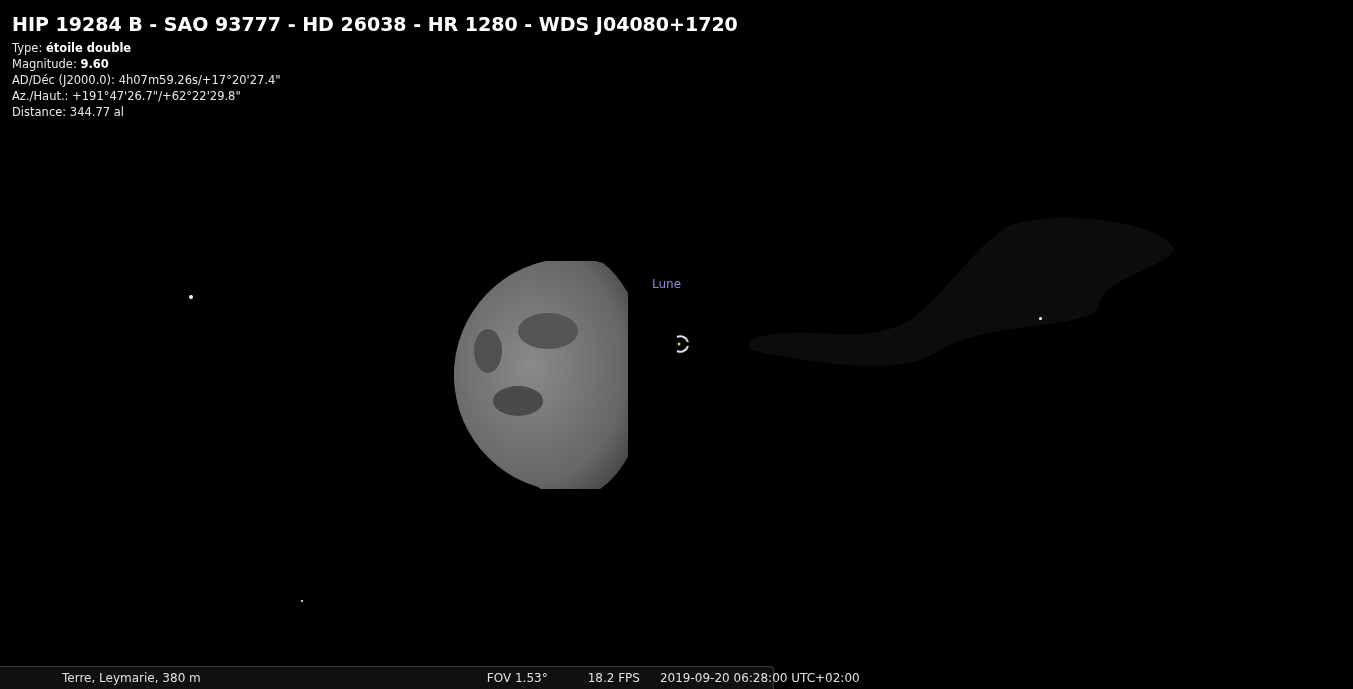  What do you see at coordinates (613, 678) in the screenshot?
I see `fps-text: 18.2 FPS` at bounding box center [613, 678].